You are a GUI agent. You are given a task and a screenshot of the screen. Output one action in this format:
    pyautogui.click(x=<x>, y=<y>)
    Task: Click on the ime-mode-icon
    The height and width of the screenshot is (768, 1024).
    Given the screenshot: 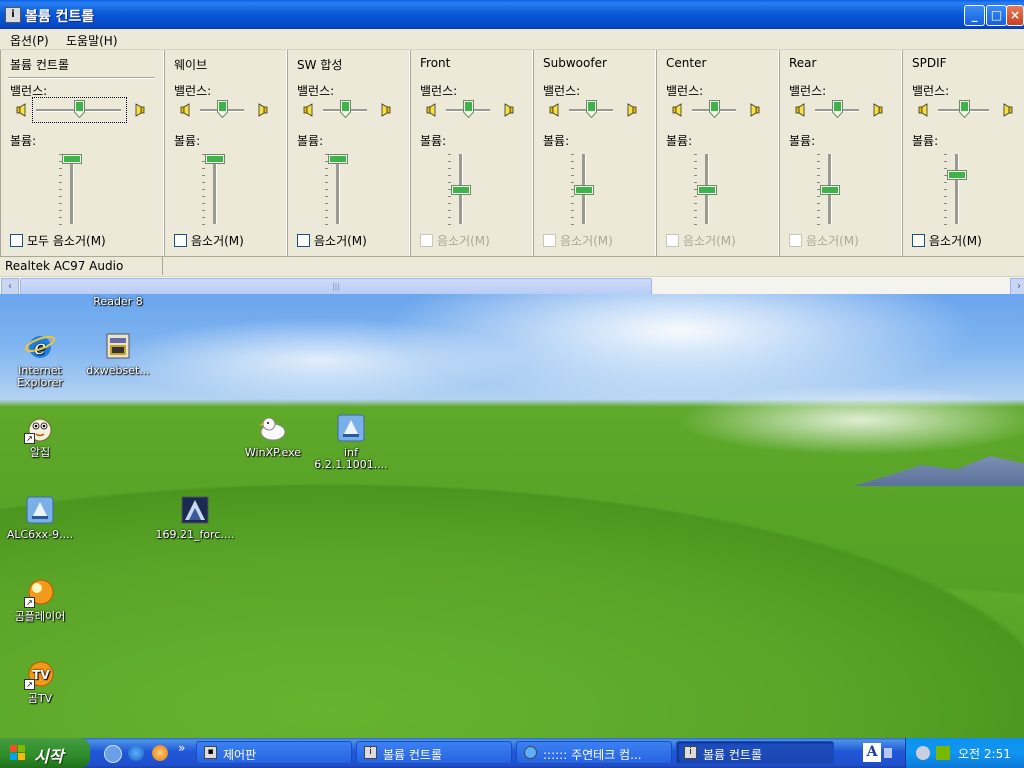 What is the action you would take?
    pyautogui.click(x=888, y=753)
    